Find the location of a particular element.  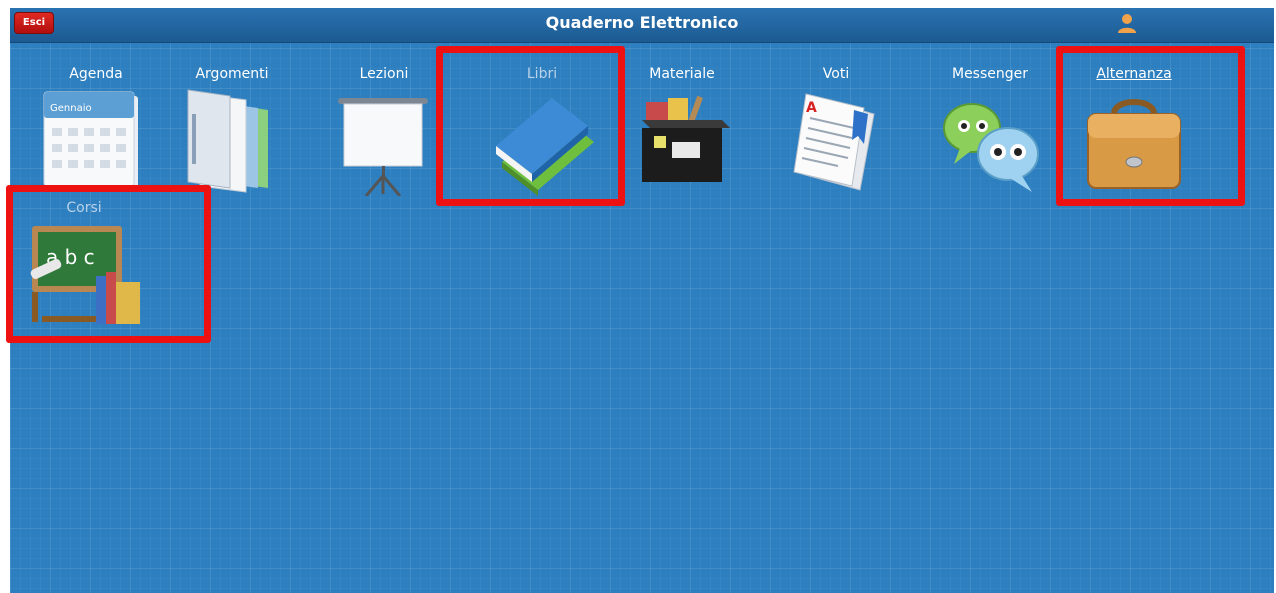

graded-paper-icon: A is located at coordinates (834, 142).